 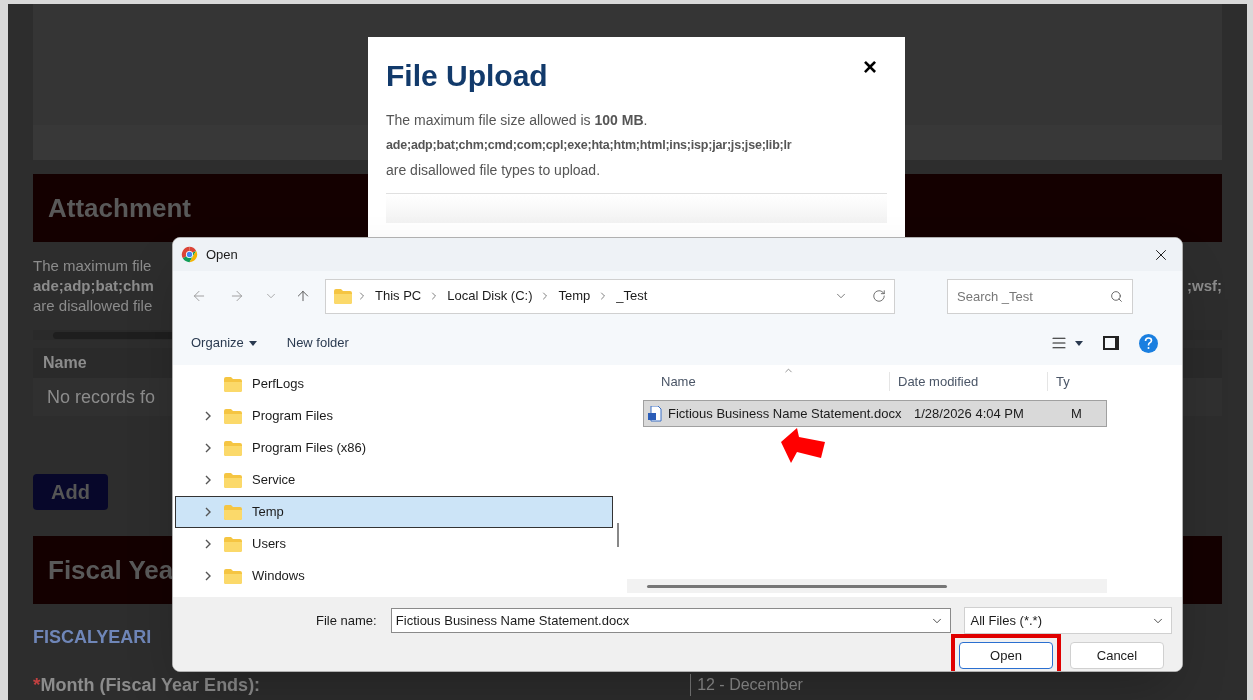 I want to click on dialog-button: Cancel, so click(x=1117, y=655).